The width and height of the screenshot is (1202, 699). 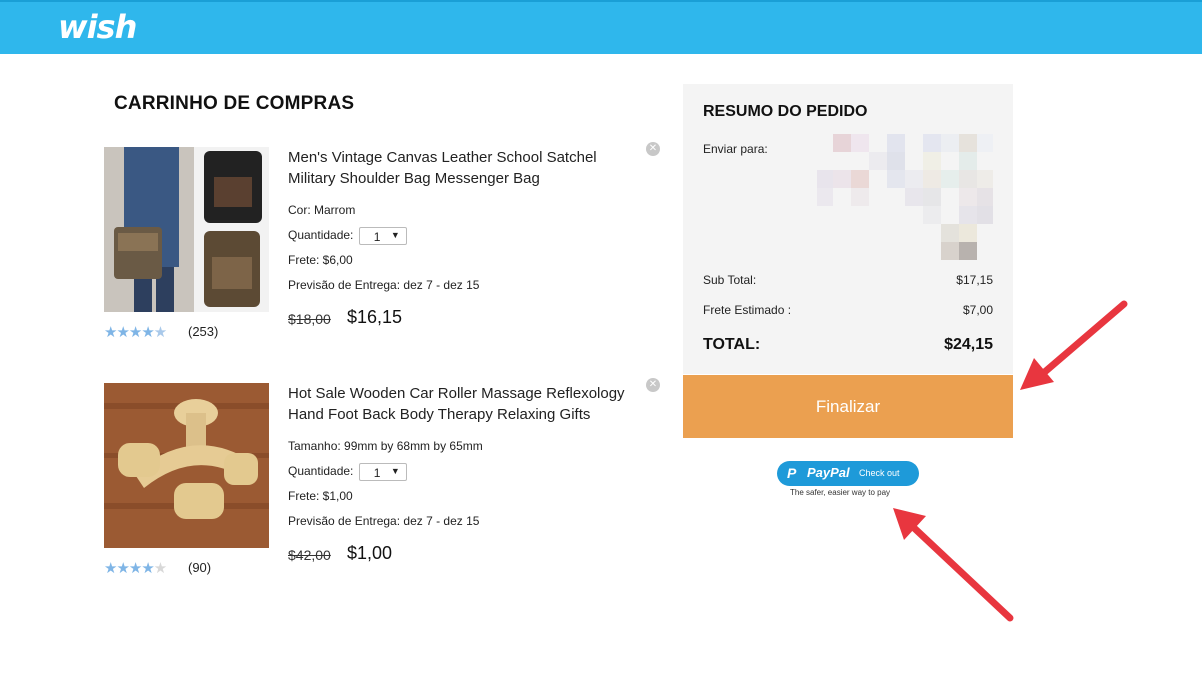 What do you see at coordinates (320, 260) in the screenshot?
I see `shipping-cost: Frete: $6,00` at bounding box center [320, 260].